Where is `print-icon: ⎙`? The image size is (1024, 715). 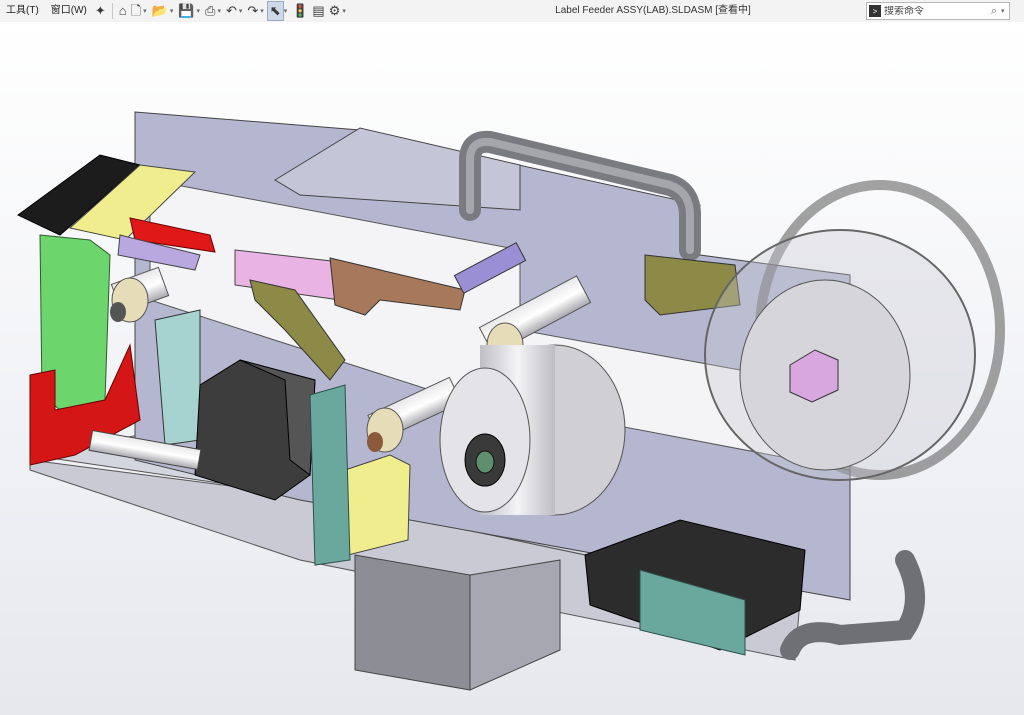 print-icon: ⎙ is located at coordinates (210, 11).